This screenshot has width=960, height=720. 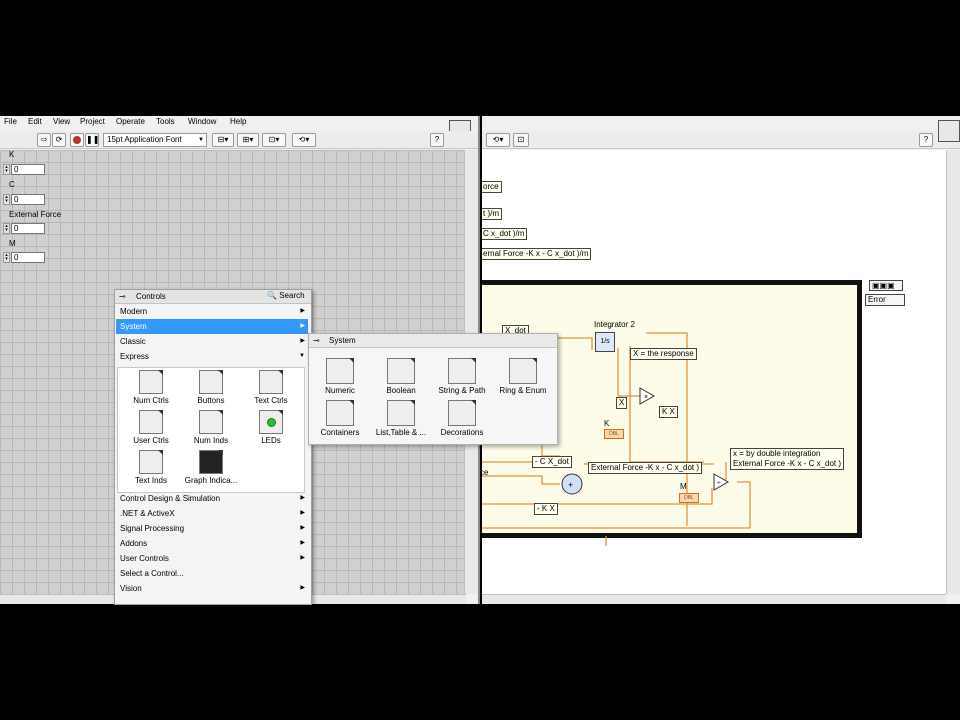 What do you see at coordinates (492, 214) in the screenshot?
I see `label-ratio-fragment: t )/m` at bounding box center [492, 214].